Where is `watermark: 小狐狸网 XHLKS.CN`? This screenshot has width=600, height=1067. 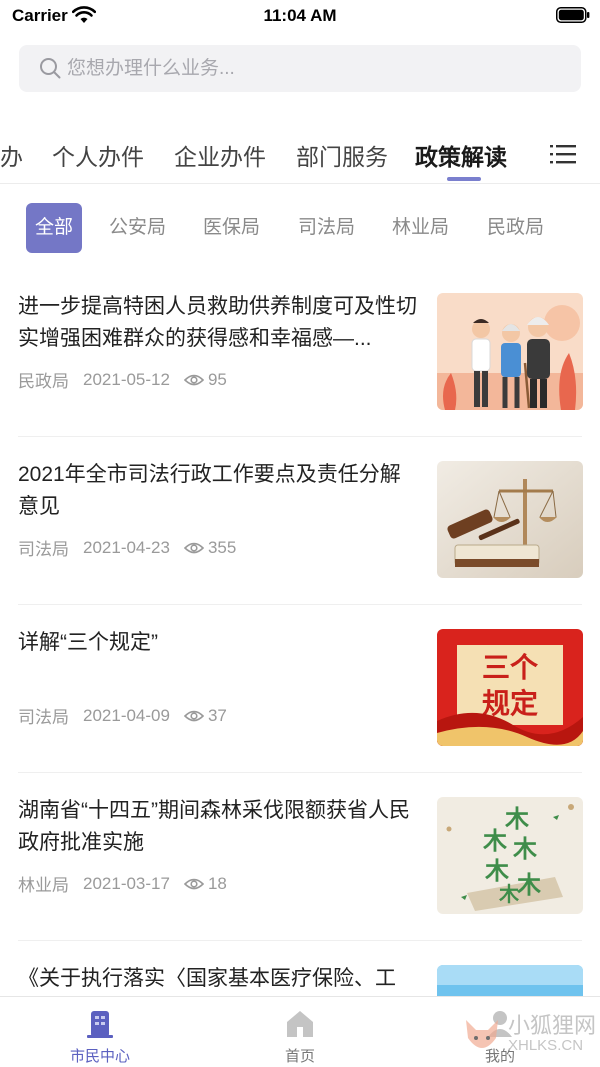 watermark: 小狐狸网 XHLKS.CN is located at coordinates (529, 1036).